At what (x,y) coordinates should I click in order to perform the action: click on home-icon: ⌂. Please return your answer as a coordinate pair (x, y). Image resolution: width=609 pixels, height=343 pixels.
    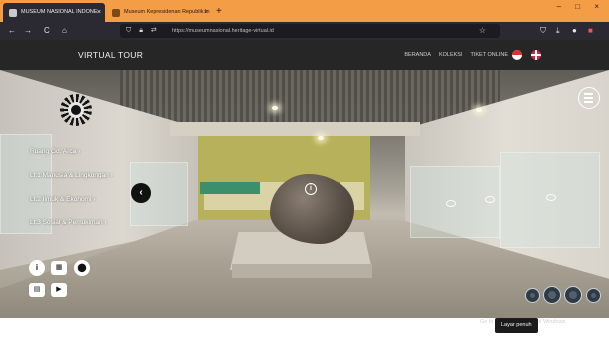
    Looking at the image, I should click on (64, 31).